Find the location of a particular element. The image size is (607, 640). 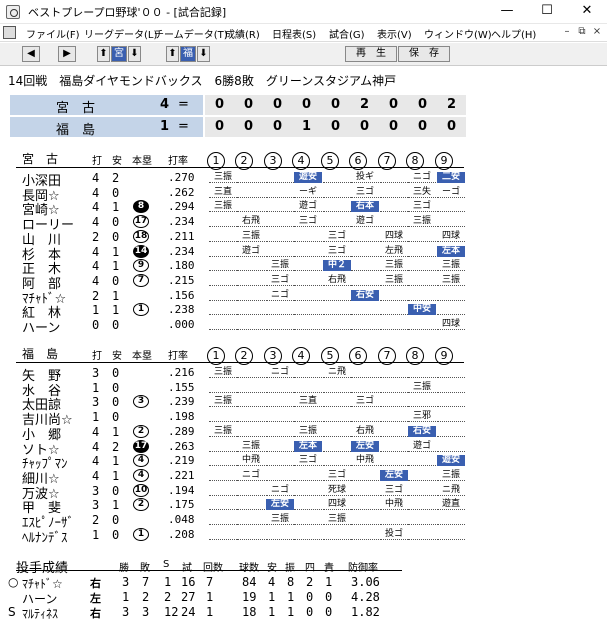

team2-up-button: ⬆ is located at coordinates (172, 54).